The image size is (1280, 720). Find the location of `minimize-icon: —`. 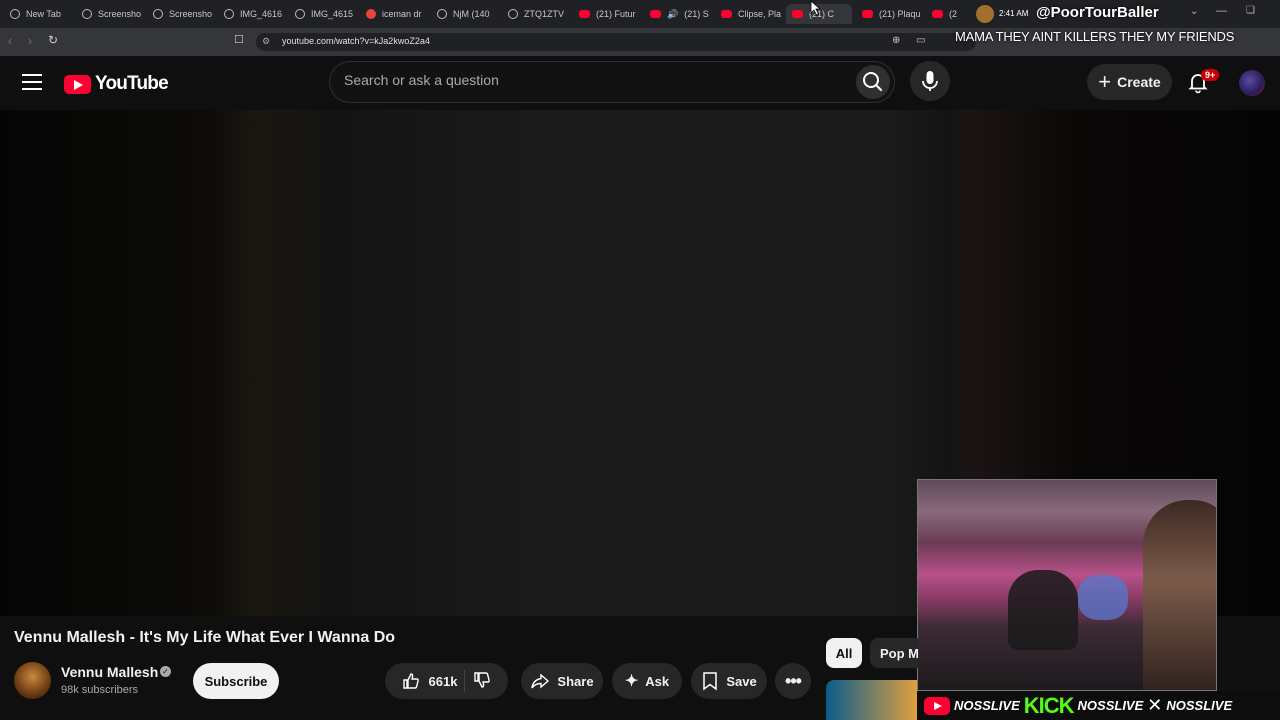

minimize-icon: — is located at coordinates (1221, 11).